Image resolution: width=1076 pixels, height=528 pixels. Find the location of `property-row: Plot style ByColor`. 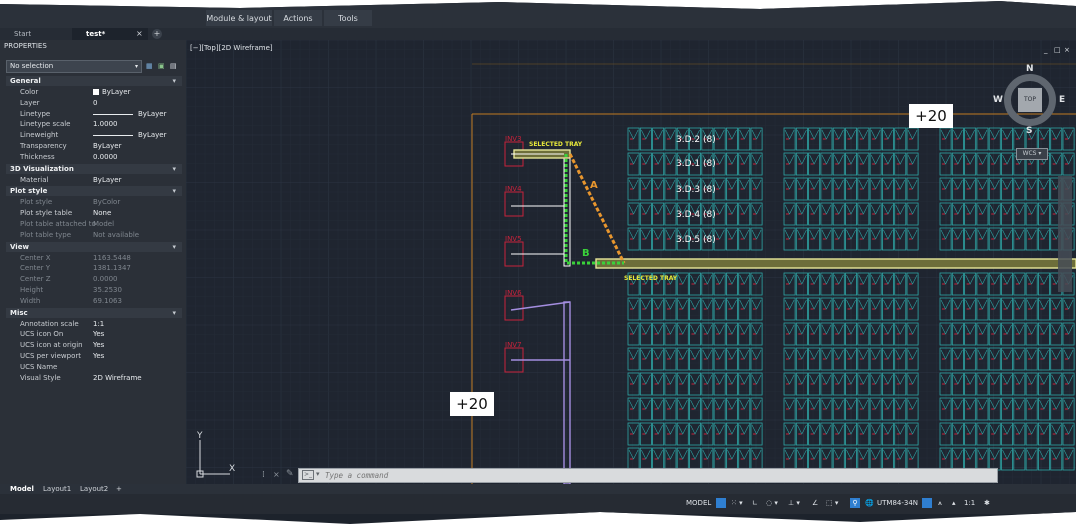

property-row: Plot style ByColor is located at coordinates (94, 202).